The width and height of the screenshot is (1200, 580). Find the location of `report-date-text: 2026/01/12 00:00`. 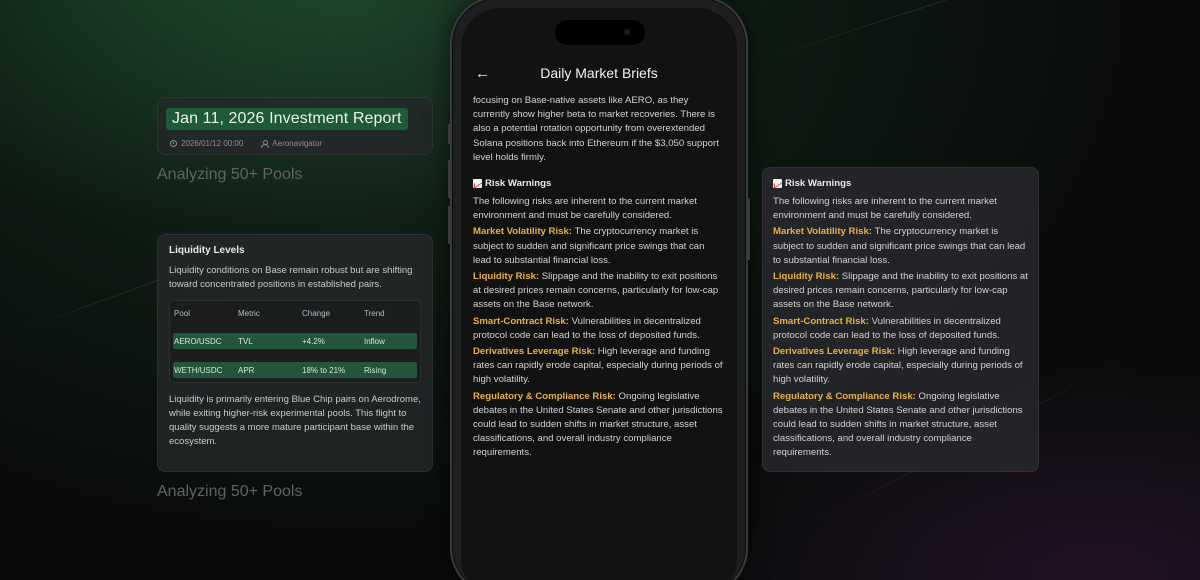

report-date-text: 2026/01/12 00:00 is located at coordinates (212, 143).